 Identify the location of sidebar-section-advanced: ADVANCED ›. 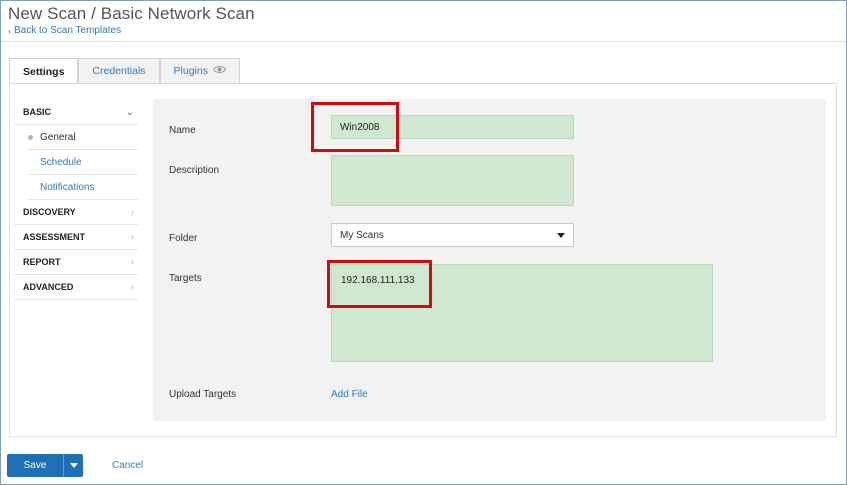
(76, 287).